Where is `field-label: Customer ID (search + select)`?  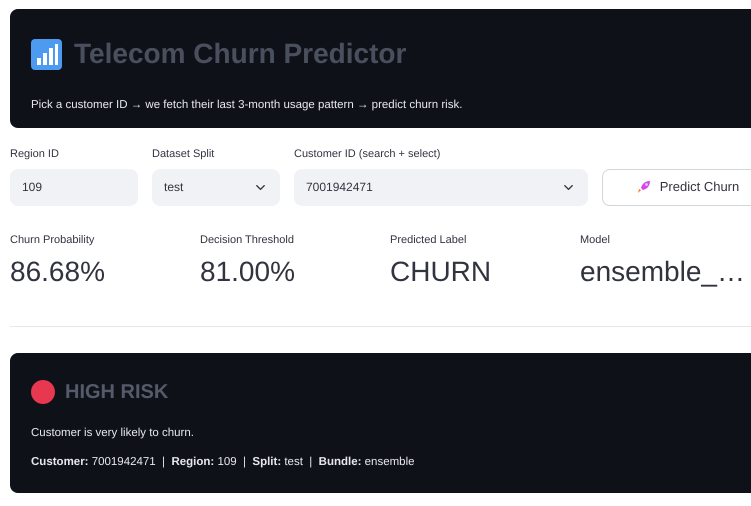
field-label: Customer ID (search + select) is located at coordinates (368, 154).